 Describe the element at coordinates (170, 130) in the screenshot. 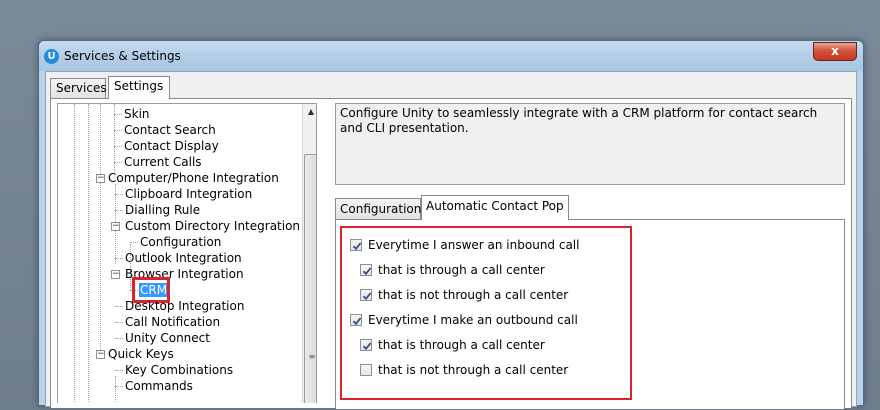

I see `tree-item-contact-search: Contact Search` at that location.